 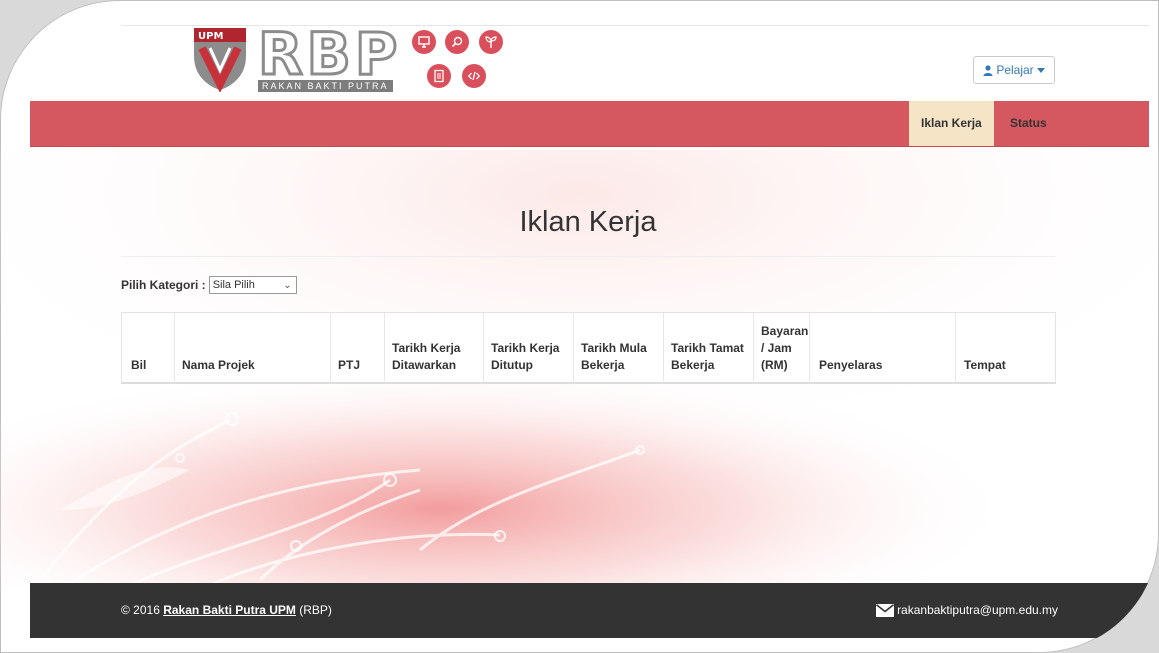 What do you see at coordinates (287, 285) in the screenshot?
I see `chevron-down-icon: ⌄` at bounding box center [287, 285].